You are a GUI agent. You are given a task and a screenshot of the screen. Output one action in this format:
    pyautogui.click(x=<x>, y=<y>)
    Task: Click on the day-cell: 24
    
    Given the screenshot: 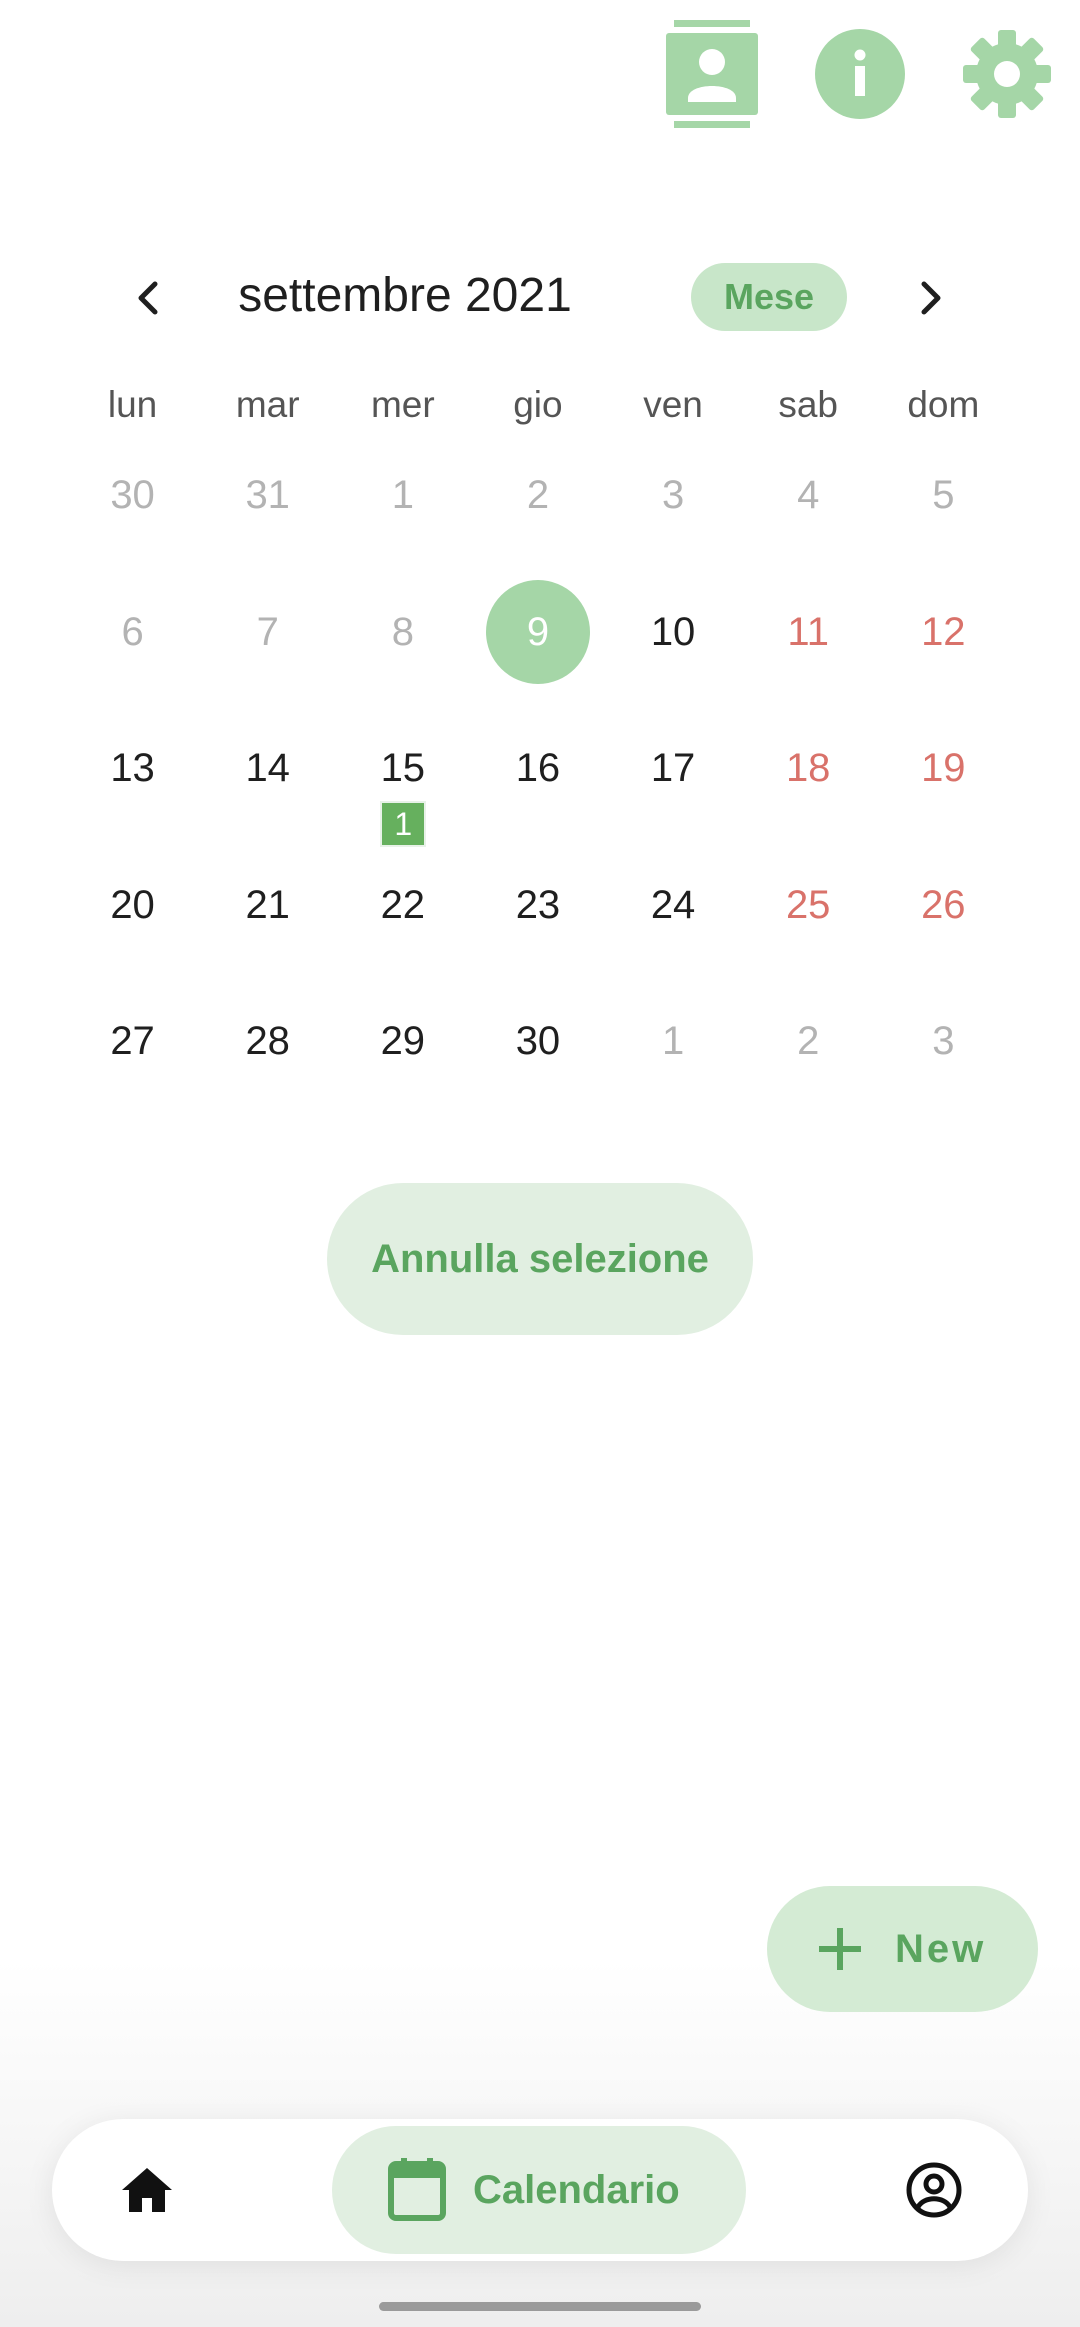 What is the action you would take?
    pyautogui.click(x=673, y=905)
    